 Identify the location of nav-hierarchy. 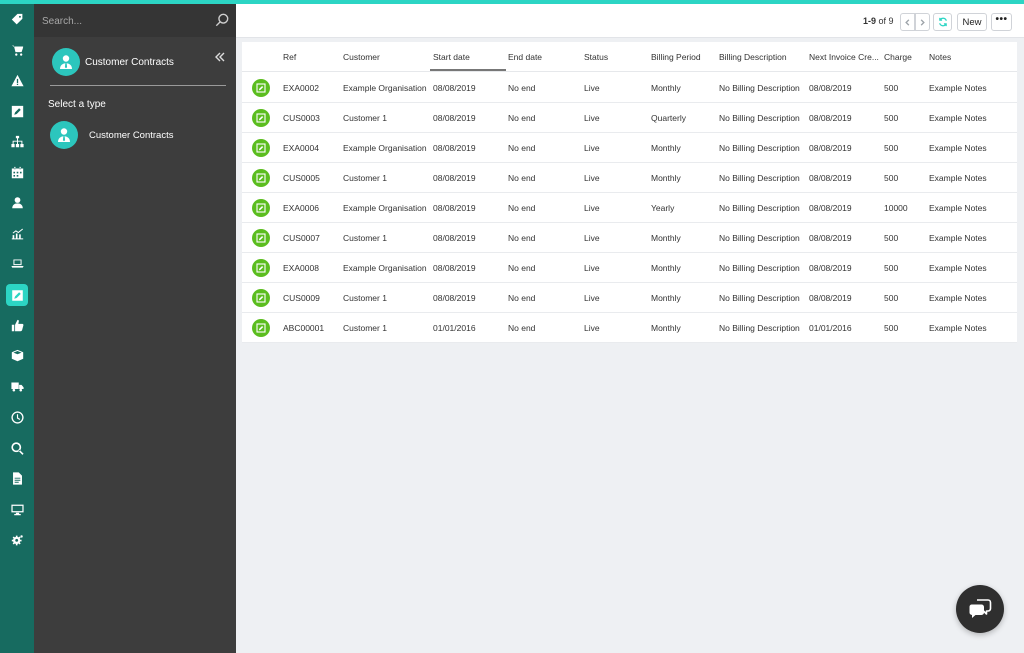
(17, 141).